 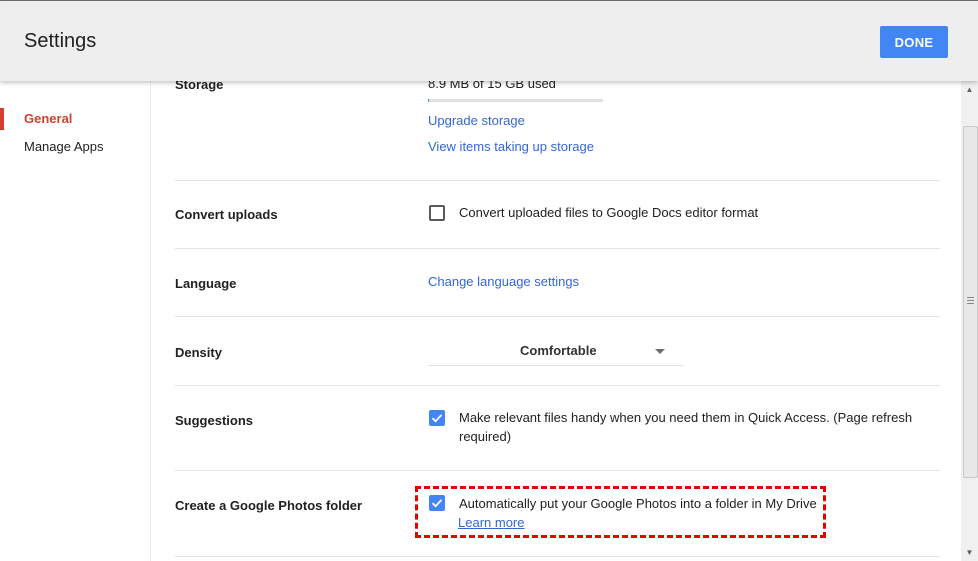 What do you see at coordinates (620, 512) in the screenshot?
I see `highlight-annotation-box` at bounding box center [620, 512].